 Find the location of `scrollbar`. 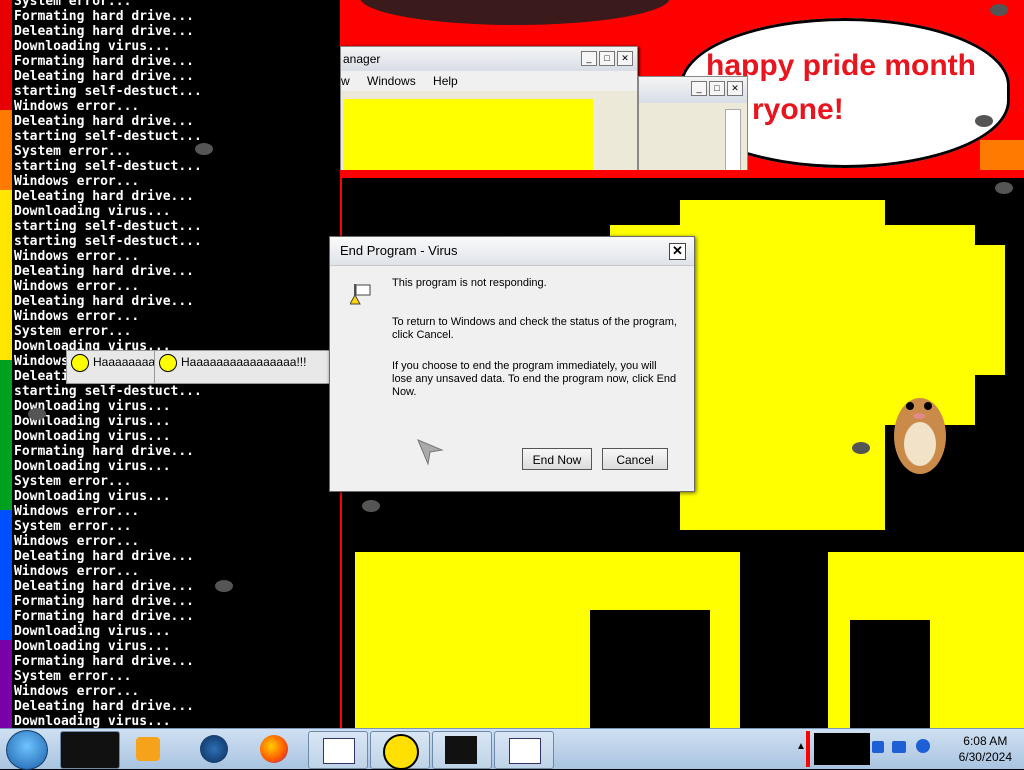

scrollbar is located at coordinates (733, 140).